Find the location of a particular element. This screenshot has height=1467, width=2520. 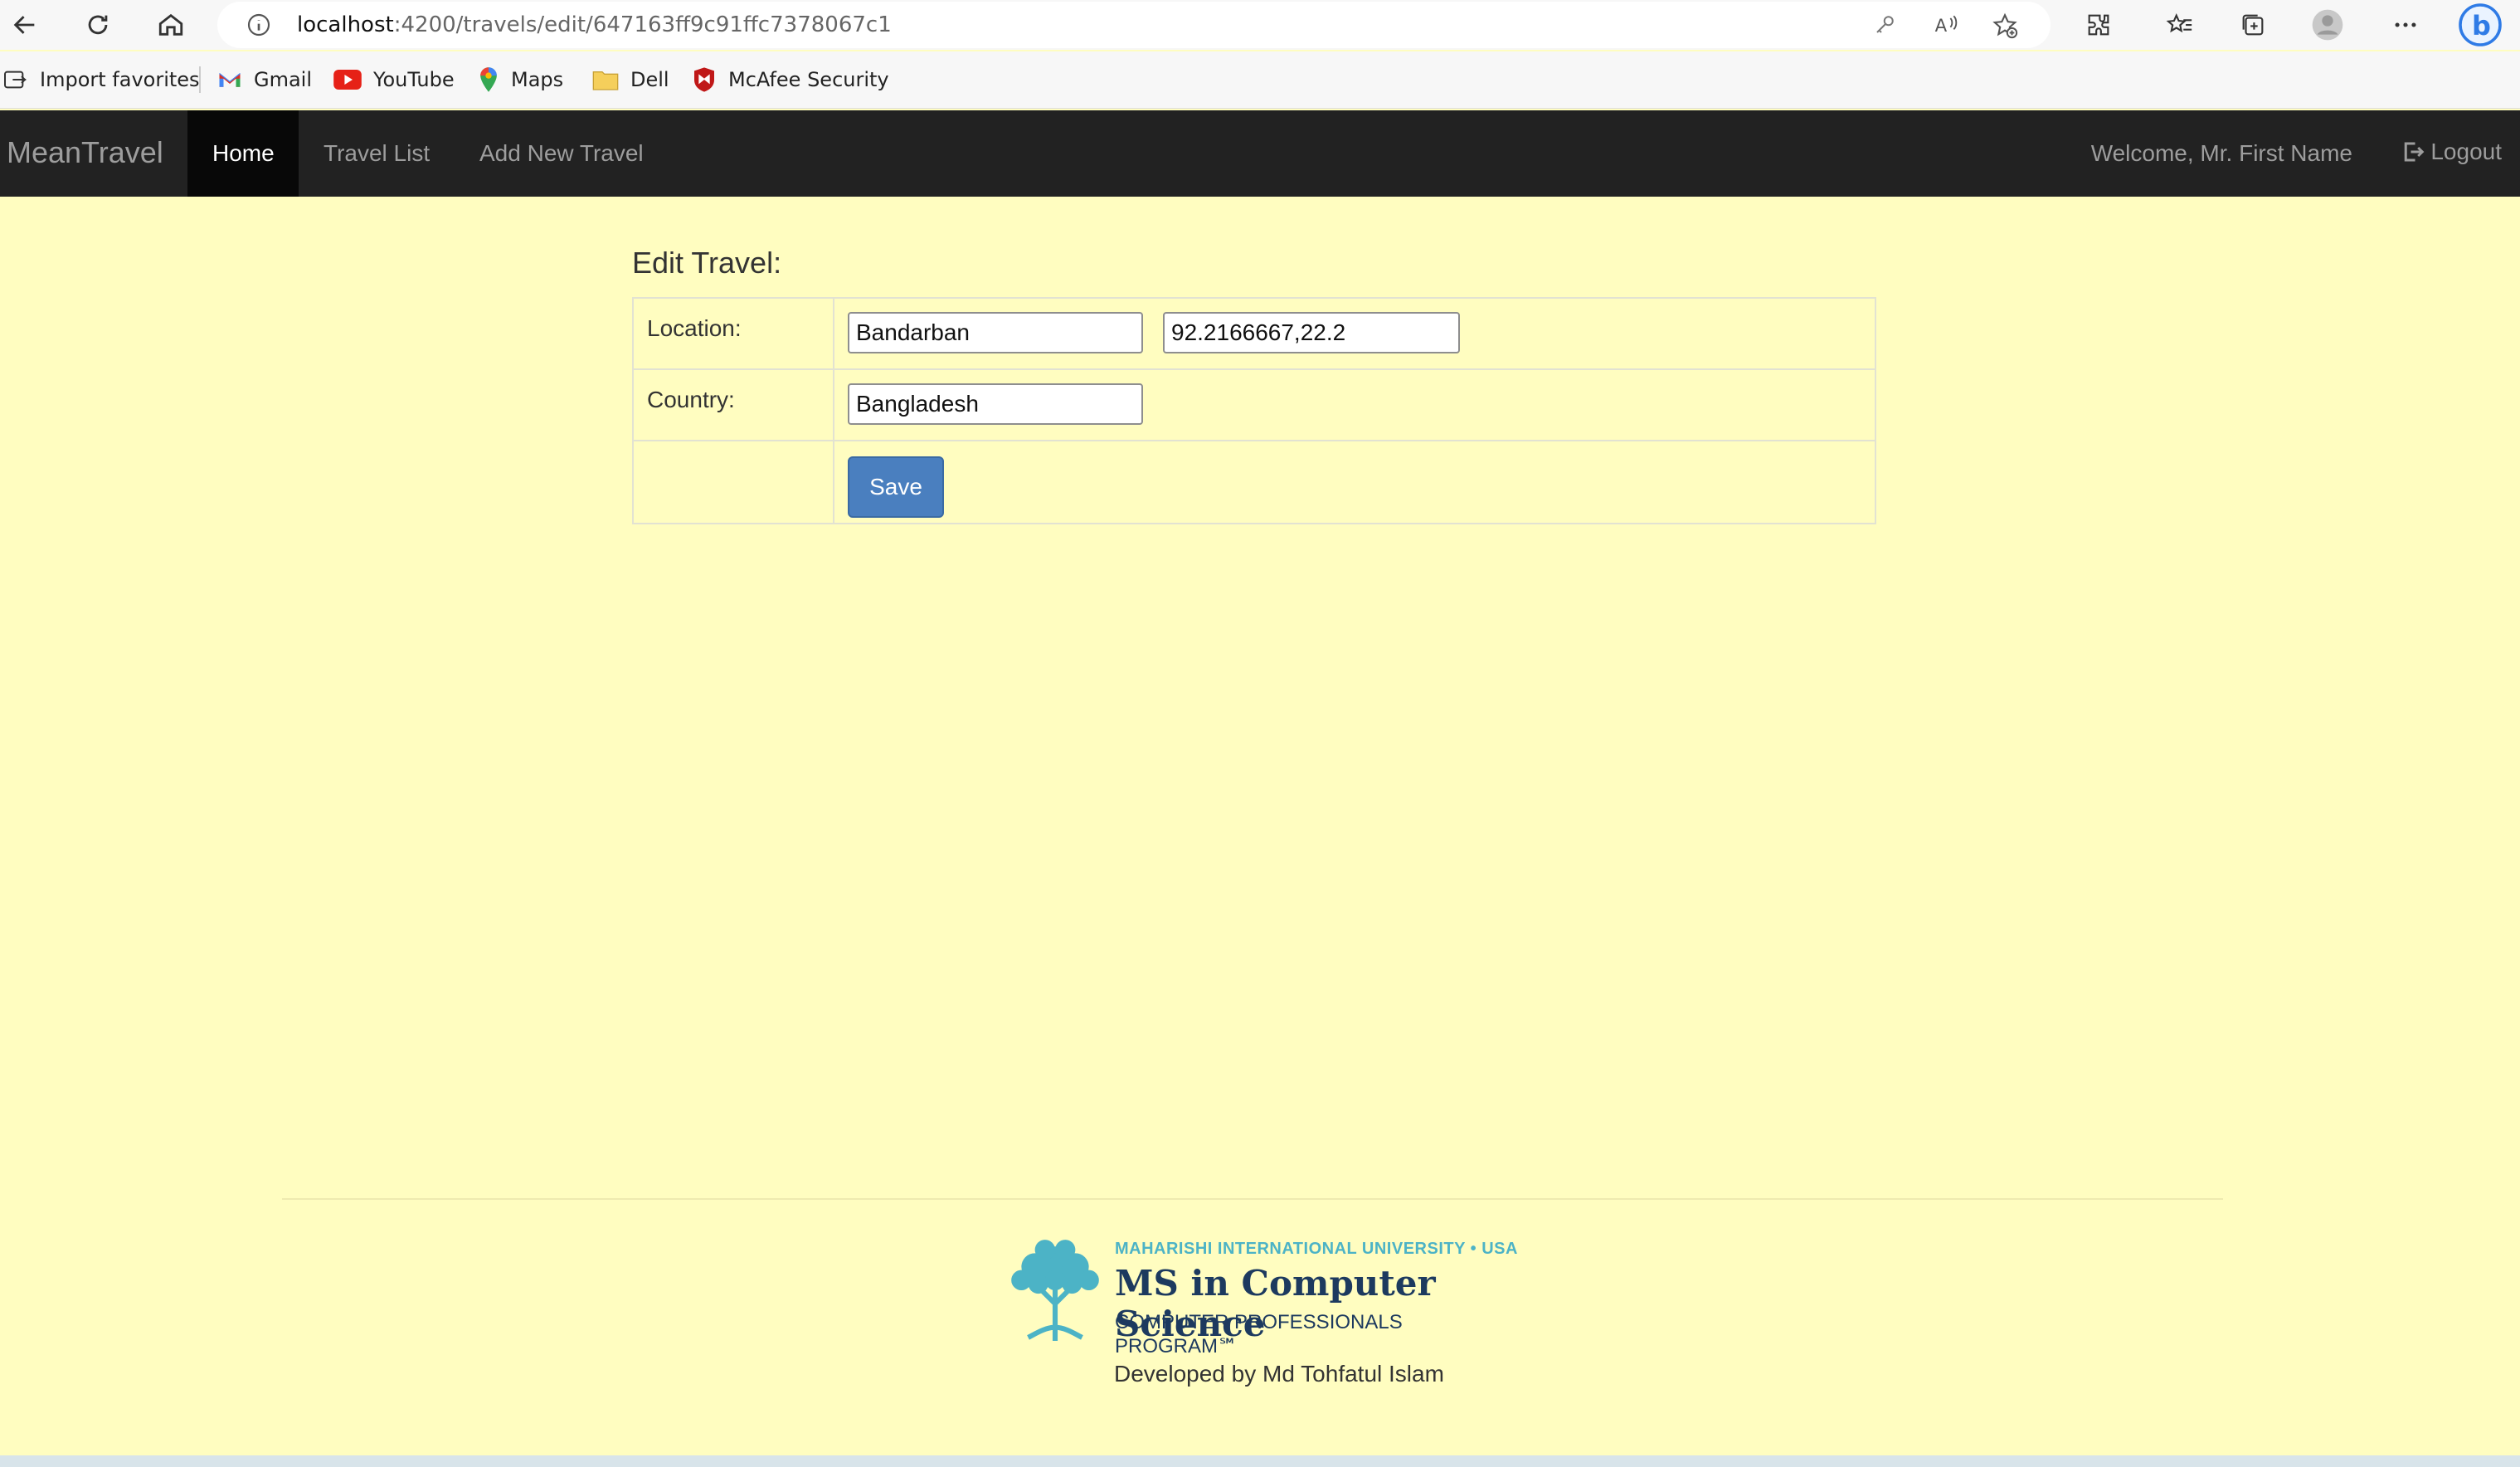

svg-text: b is located at coordinates (2481, 25).